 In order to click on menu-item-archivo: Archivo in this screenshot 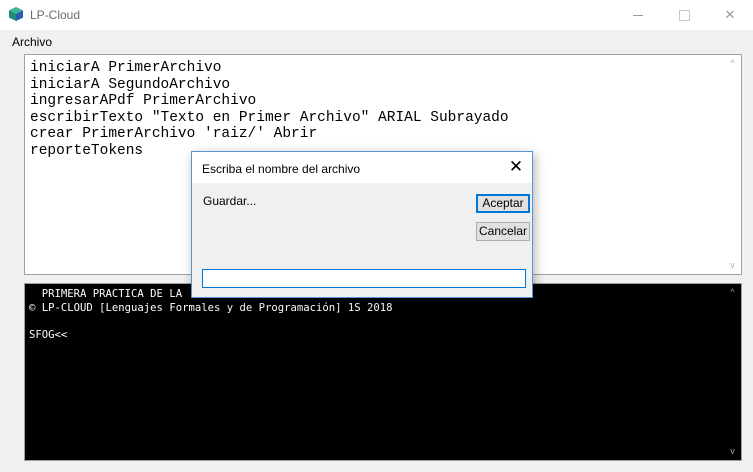, I will do `click(32, 42)`.